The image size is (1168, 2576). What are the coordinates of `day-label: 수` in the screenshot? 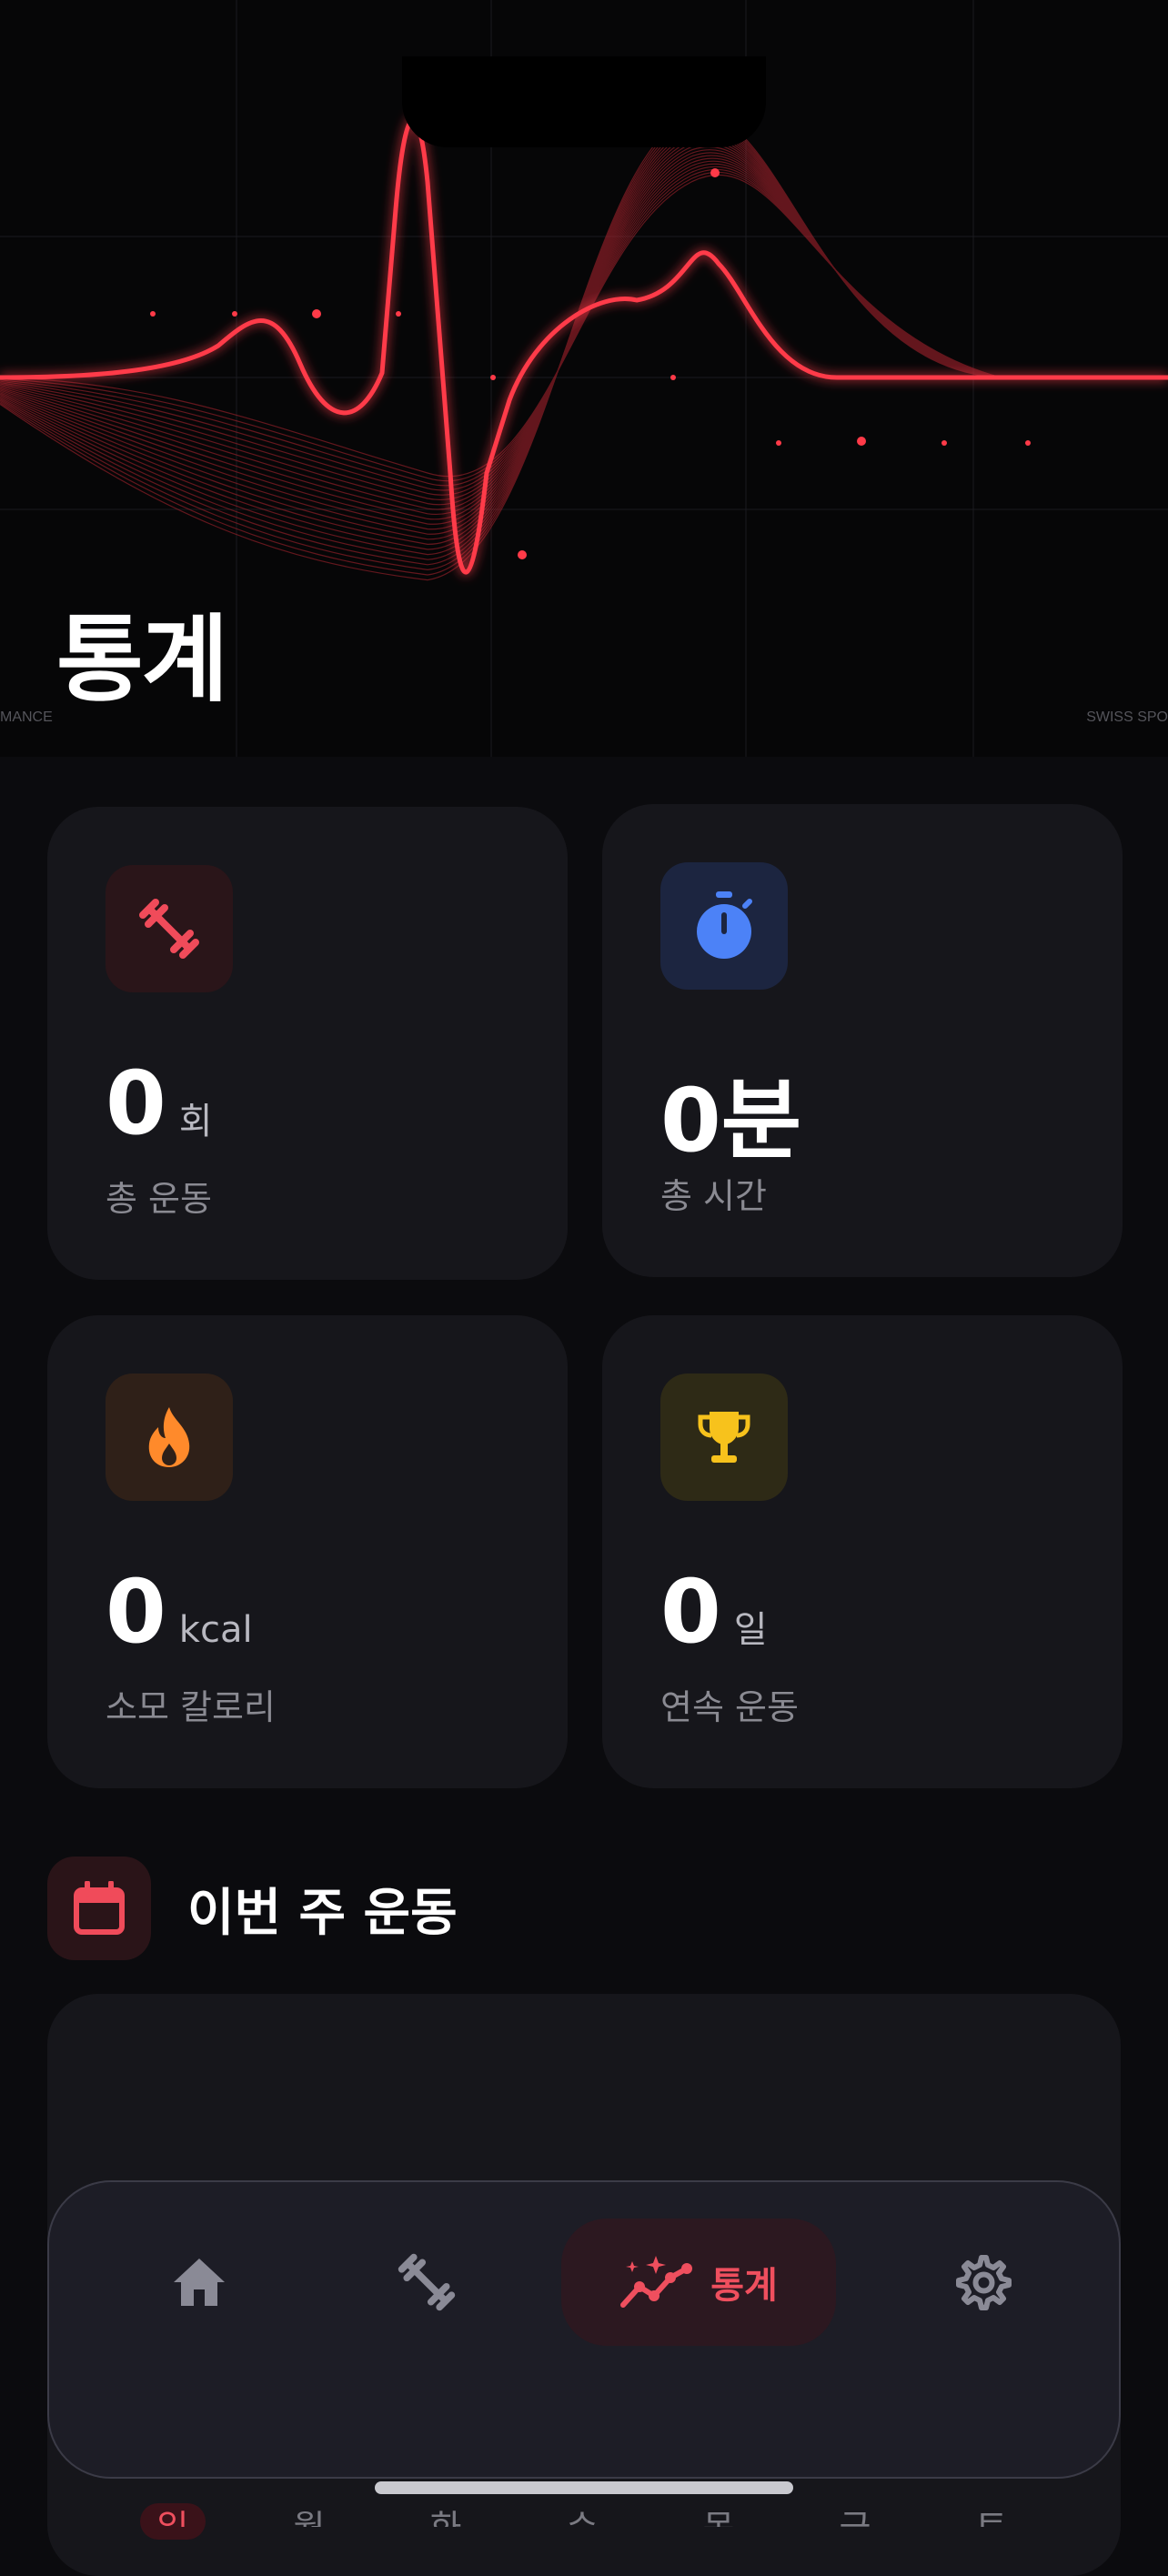 It's located at (582, 2513).